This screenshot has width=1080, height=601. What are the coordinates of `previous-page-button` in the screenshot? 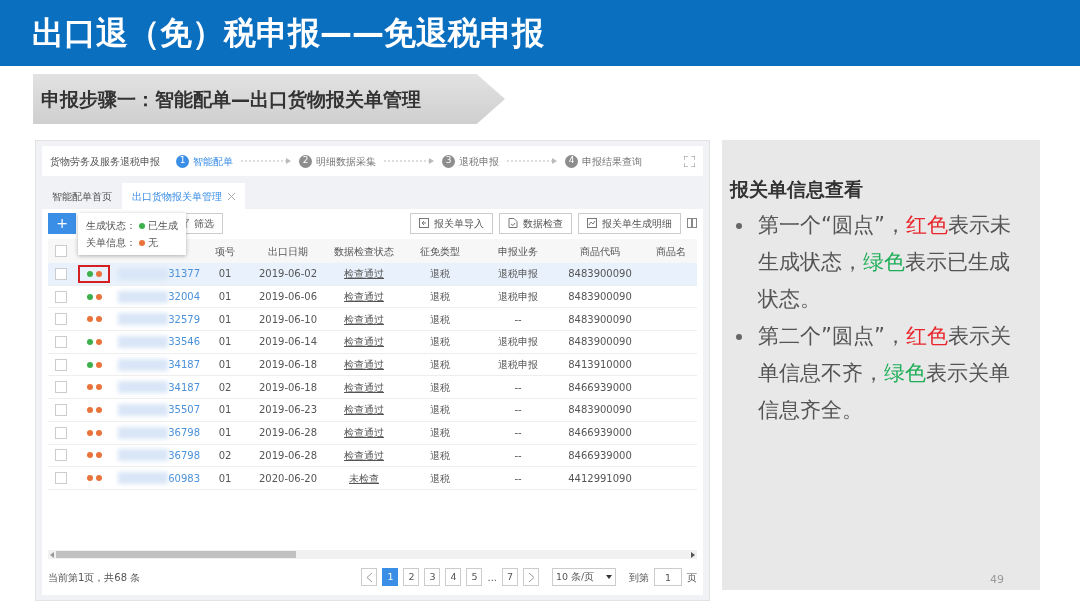 It's located at (369, 577).